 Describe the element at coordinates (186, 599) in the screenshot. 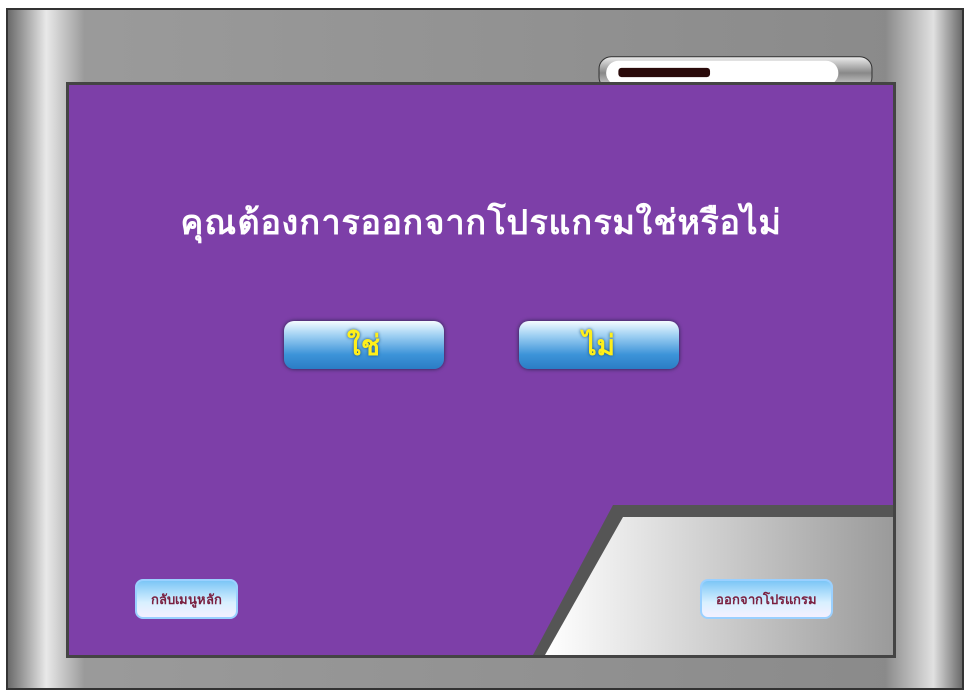

I see `back-button: กลับเมนูหลัก` at that location.